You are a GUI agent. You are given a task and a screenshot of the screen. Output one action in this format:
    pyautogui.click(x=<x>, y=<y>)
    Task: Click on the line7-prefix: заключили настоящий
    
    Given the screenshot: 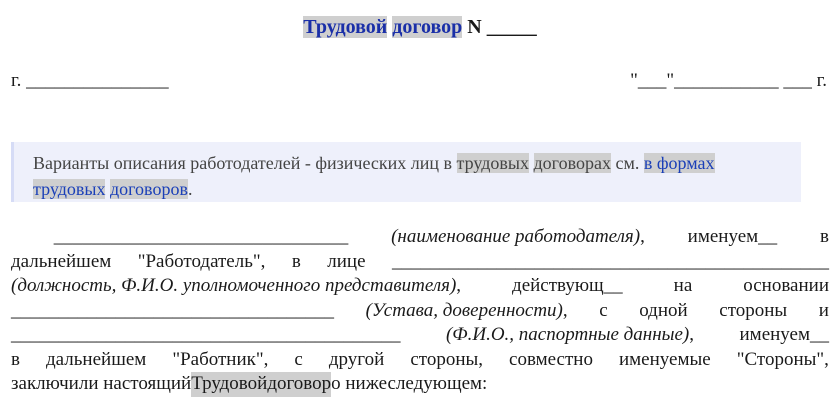 What is the action you would take?
    pyautogui.click(x=101, y=383)
    